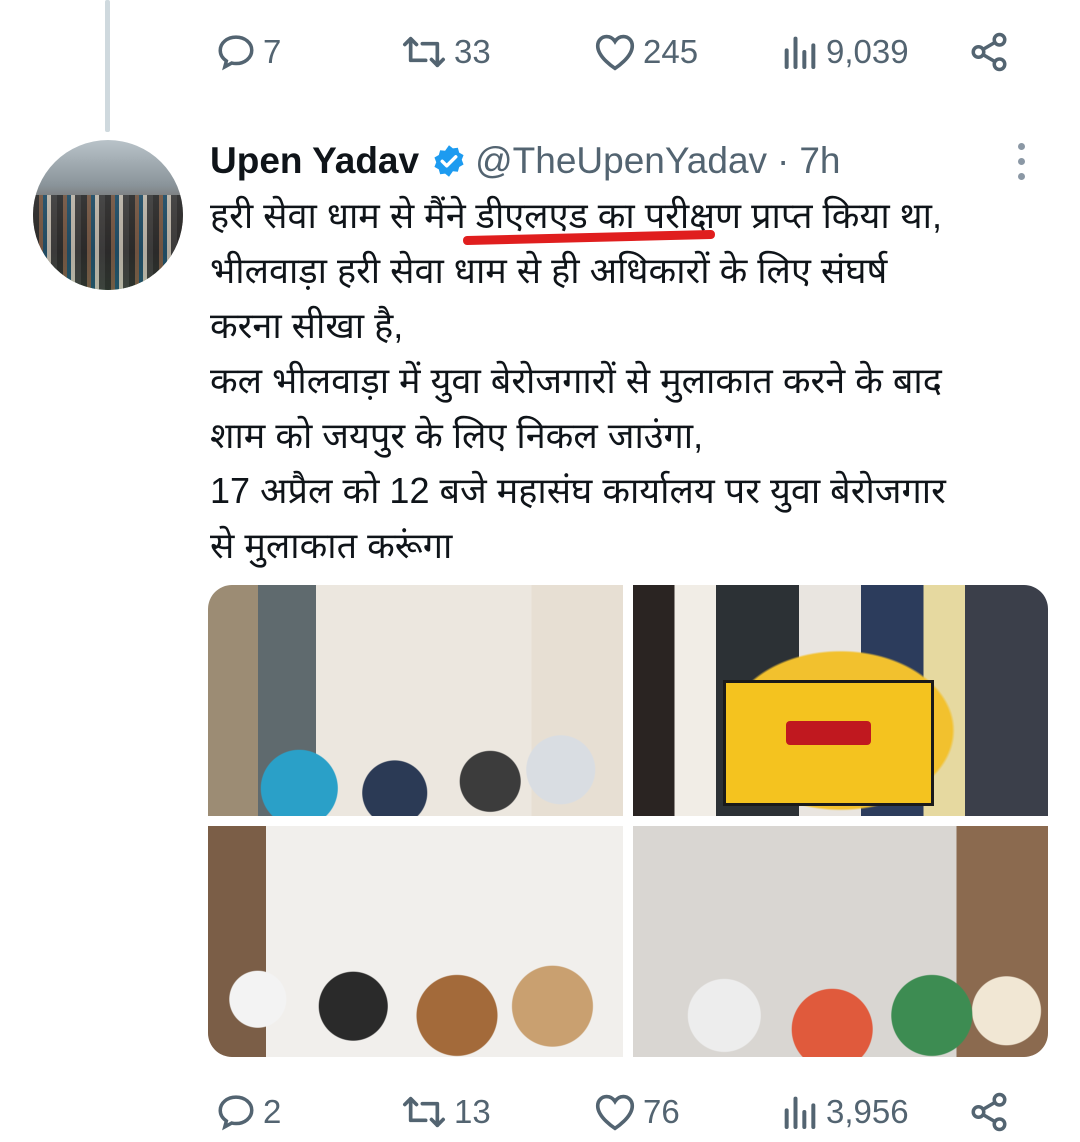 Image resolution: width=1080 pixels, height=1142 pixels. Describe the element at coordinates (307, 325) in the screenshot. I see `tweet-line: करना सीखा है,` at that location.